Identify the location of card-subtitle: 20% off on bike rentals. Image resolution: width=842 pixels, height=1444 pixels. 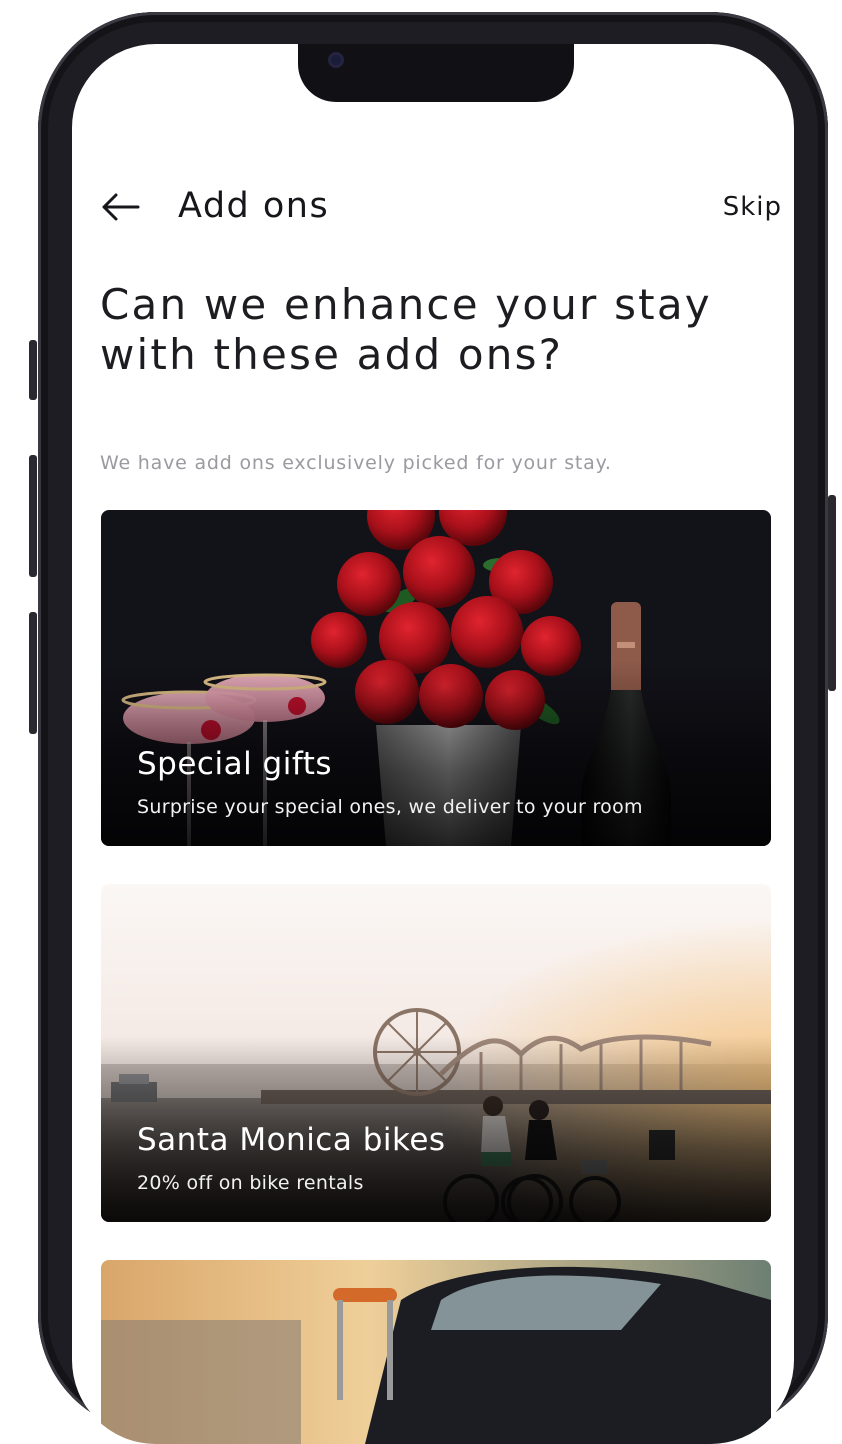
(250, 1183).